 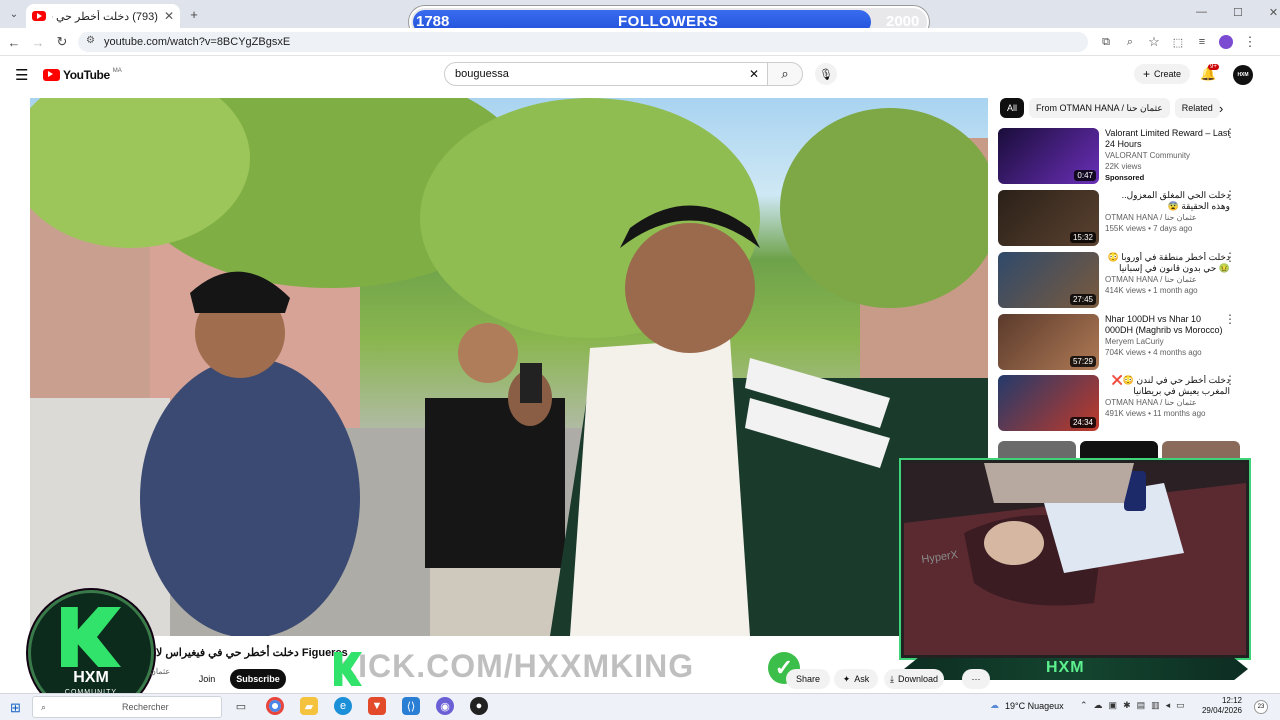 I want to click on minimize-icon: —, so click(x=1201, y=12).